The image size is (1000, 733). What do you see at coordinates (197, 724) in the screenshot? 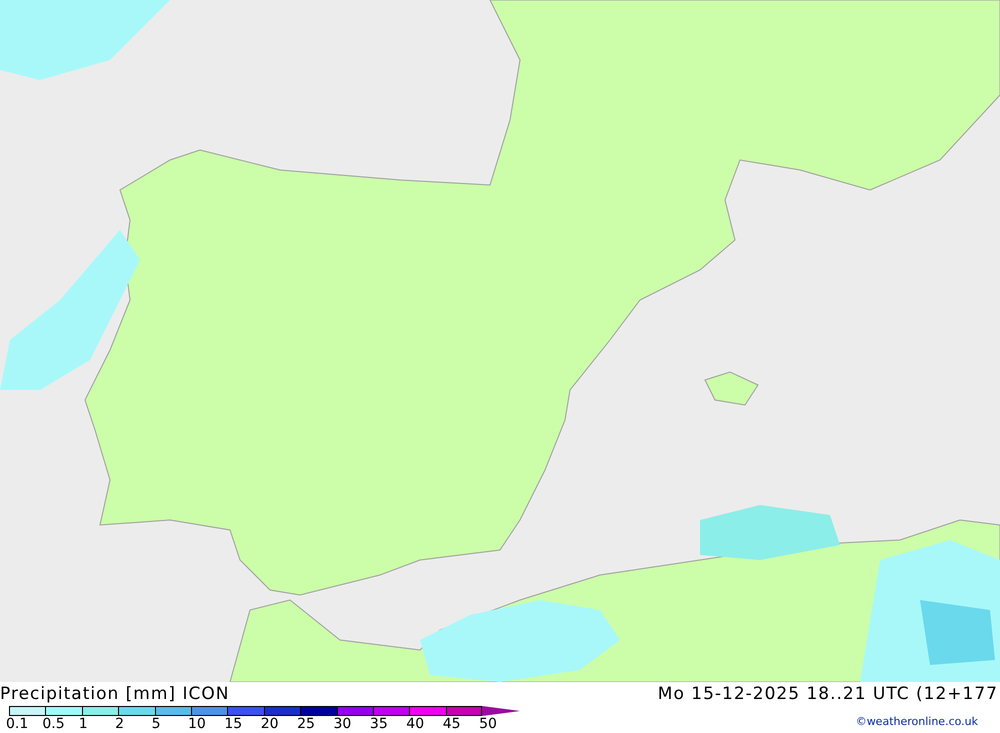
I see `legend-label: 10` at bounding box center [197, 724].